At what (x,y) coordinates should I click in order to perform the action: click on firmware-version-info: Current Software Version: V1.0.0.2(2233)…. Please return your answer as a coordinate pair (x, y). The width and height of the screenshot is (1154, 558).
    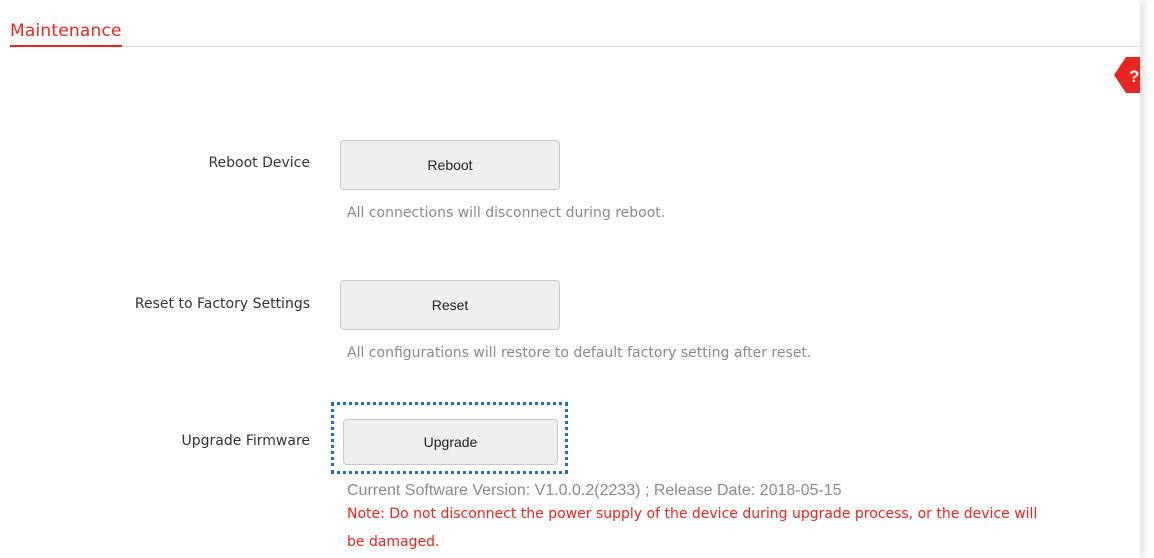
    Looking at the image, I should click on (594, 490).